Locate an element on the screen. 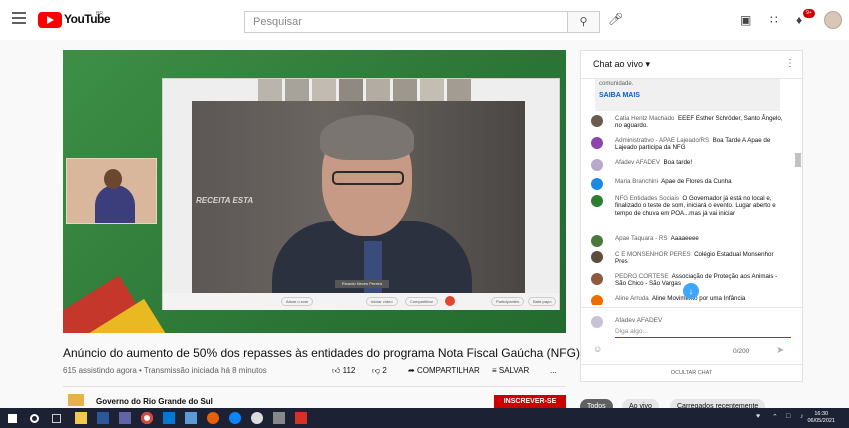 Image resolution: width=849 pixels, height=428 pixels. save-label: SALVAR is located at coordinates (514, 370).